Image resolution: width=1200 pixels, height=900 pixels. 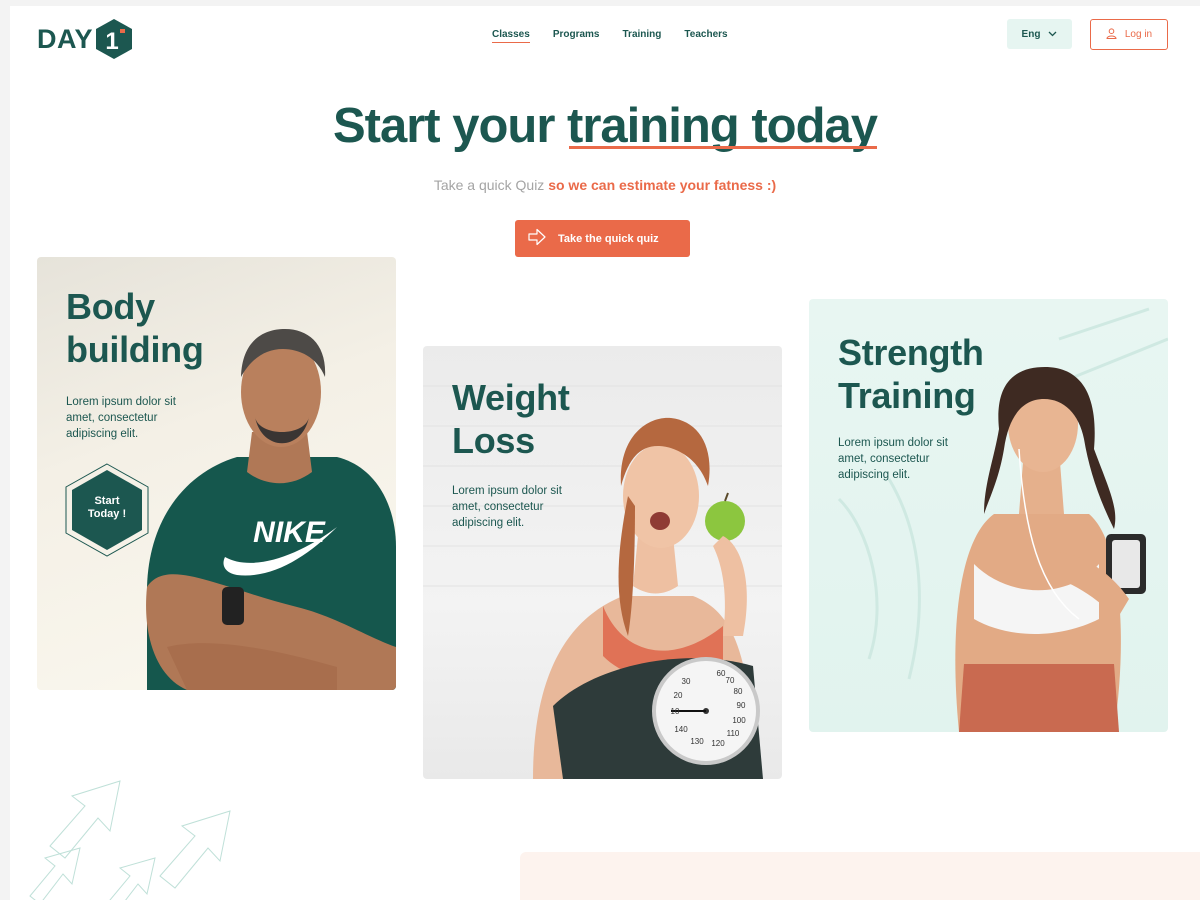 I want to click on logo: DAY 1, so click(x=85, y=39).